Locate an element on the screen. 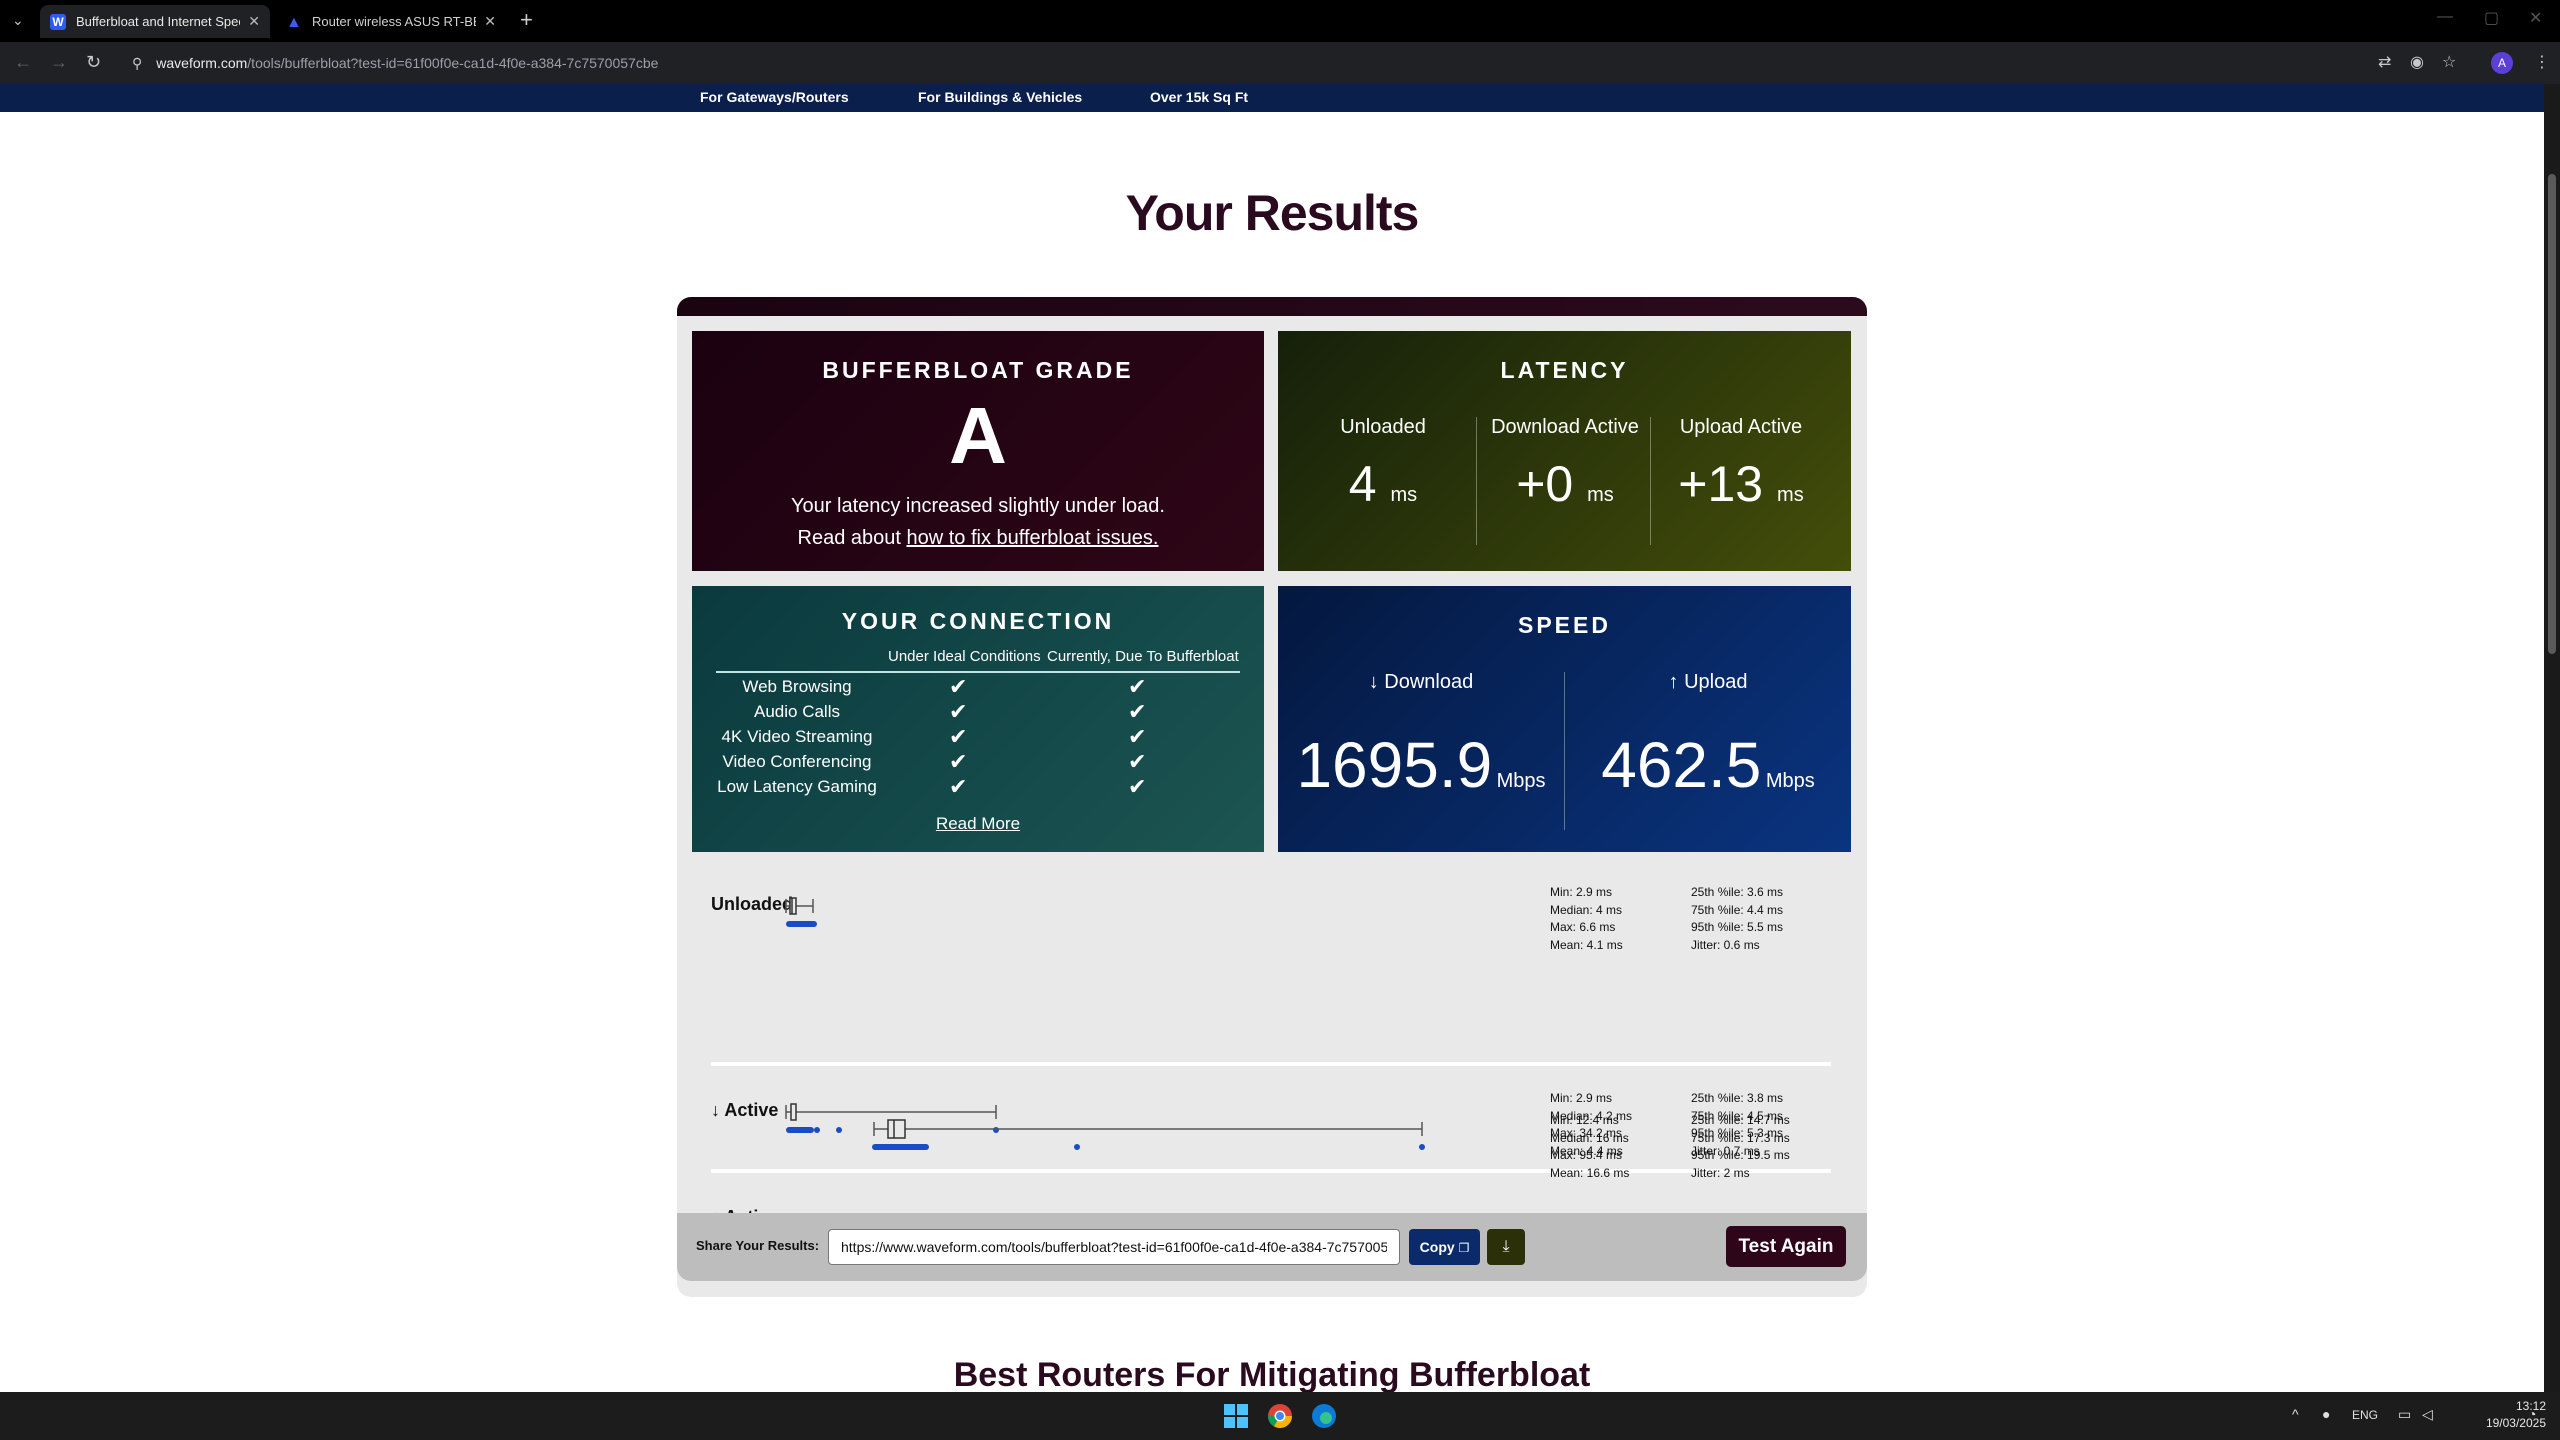 Image resolution: width=2560 pixels, height=1440 pixels. download-button: ⤓ is located at coordinates (1506, 1247).